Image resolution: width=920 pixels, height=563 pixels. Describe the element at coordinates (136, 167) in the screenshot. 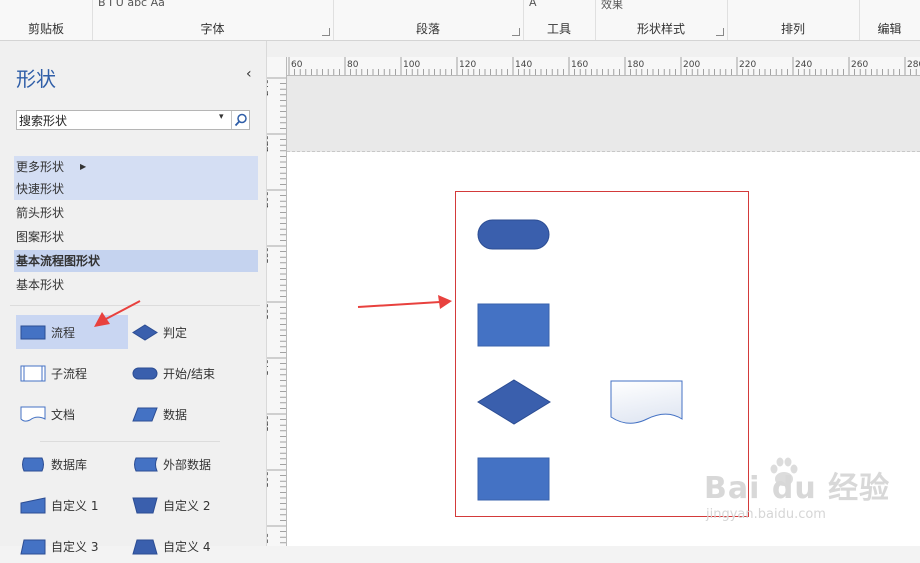

I see `category-item: 更多形状 ▶` at that location.